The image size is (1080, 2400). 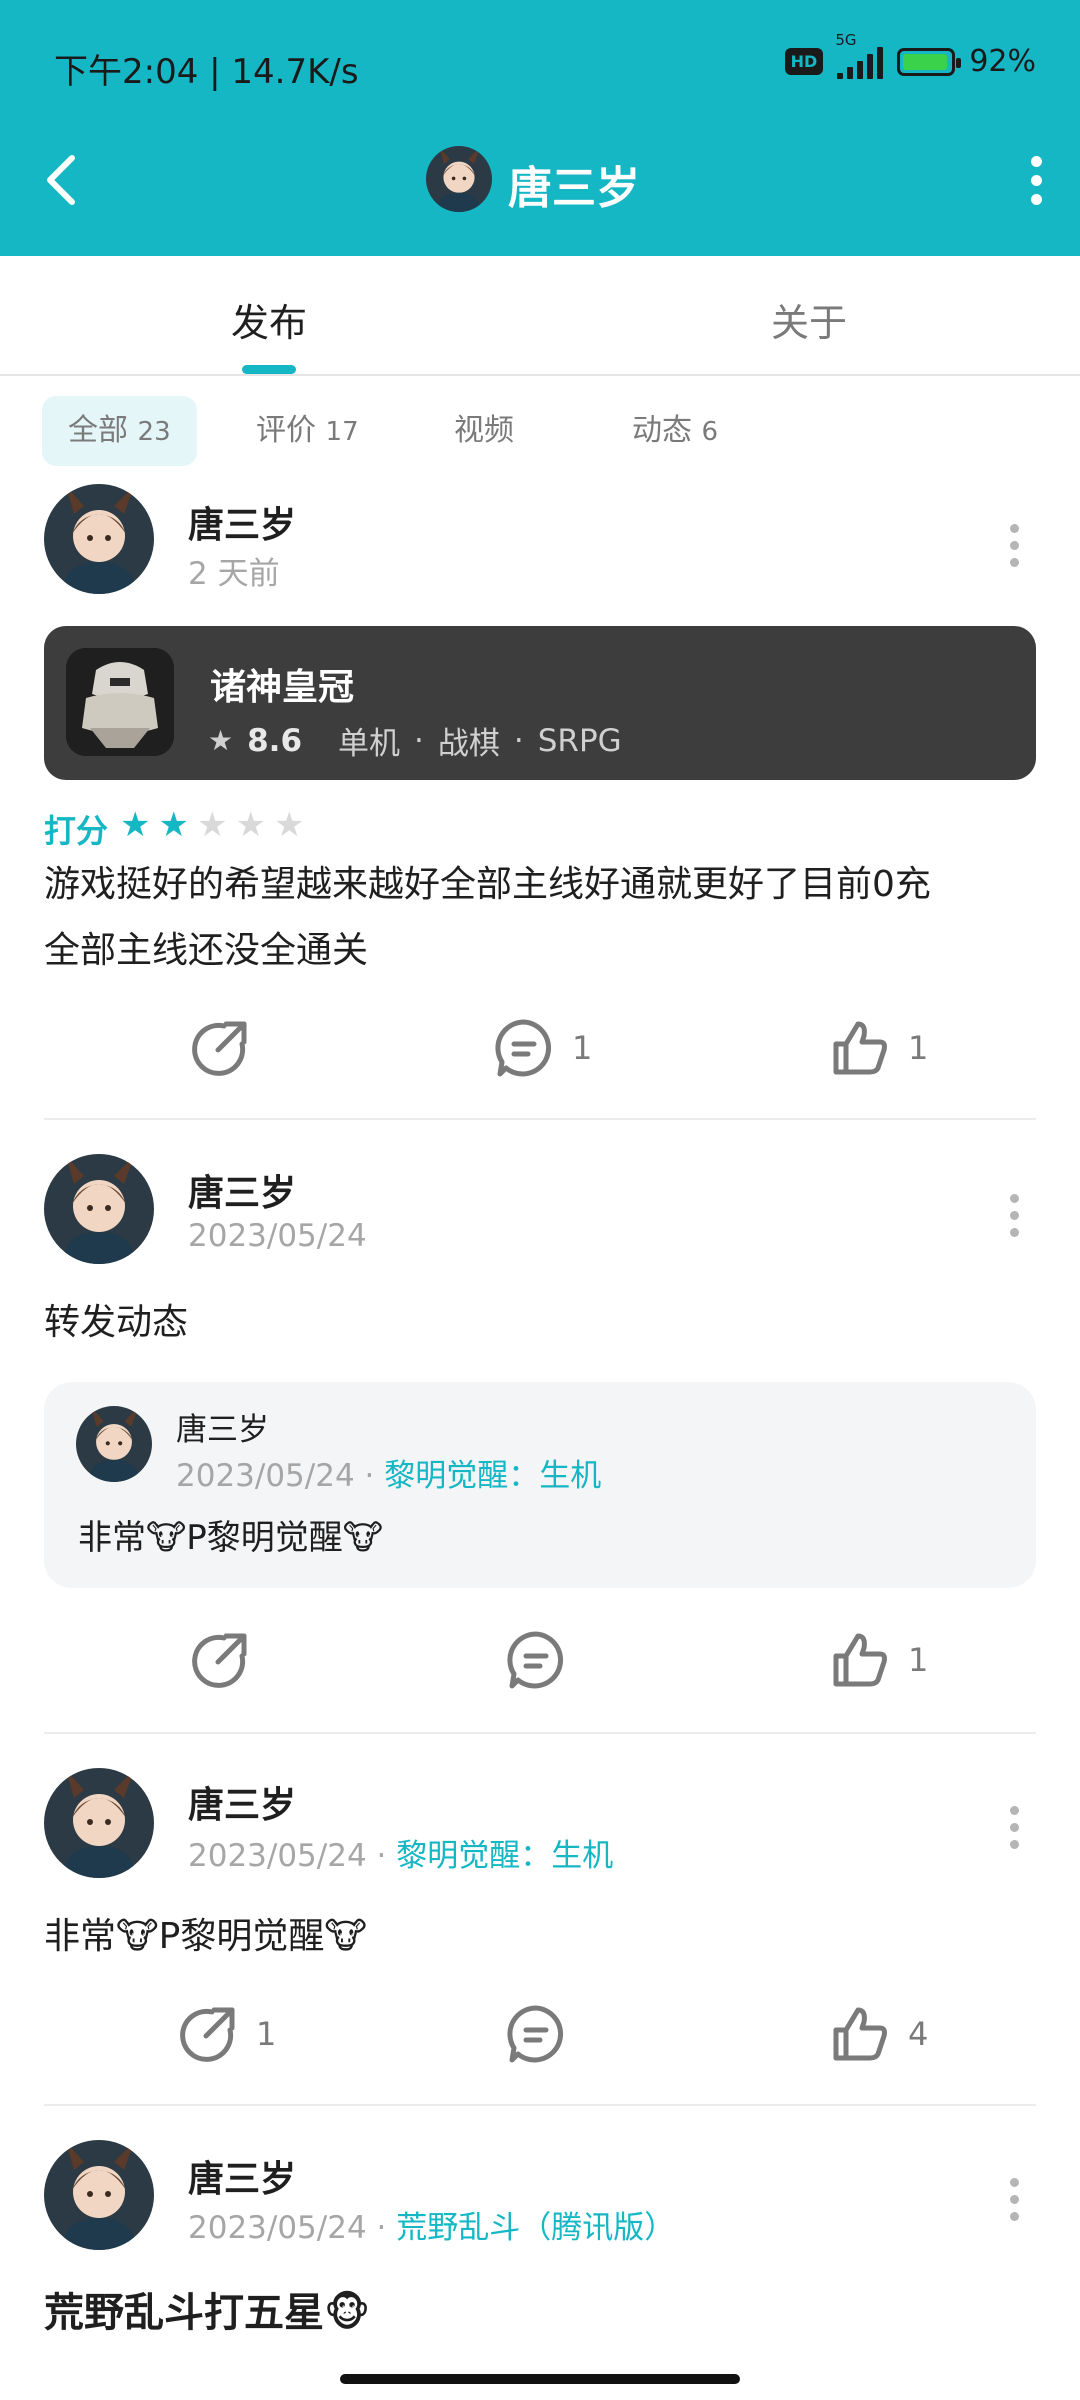 I want to click on status-icons: HD 5G 92%, so click(x=910, y=55).